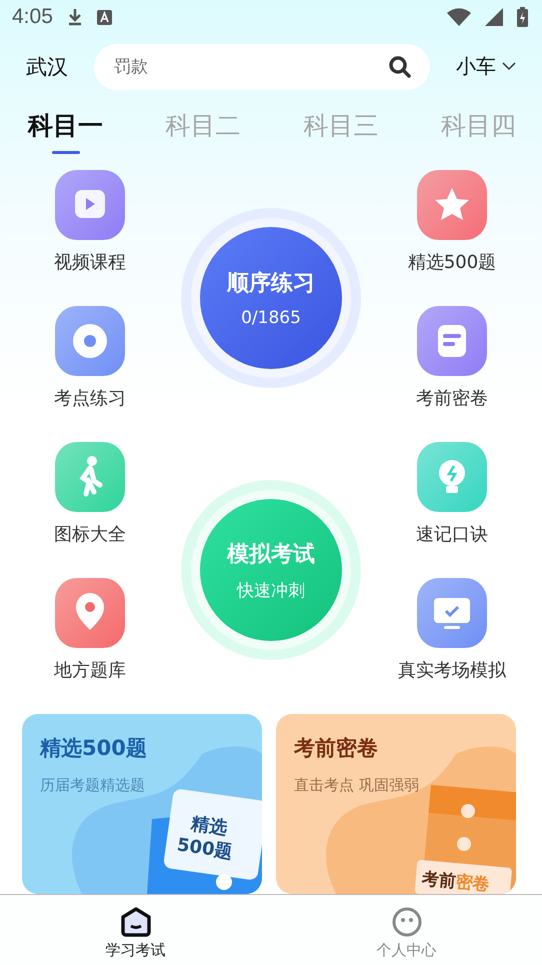 The width and height of the screenshot is (542, 965). Describe the element at coordinates (65, 131) in the screenshot. I see `subject-tab: 科目一` at that location.